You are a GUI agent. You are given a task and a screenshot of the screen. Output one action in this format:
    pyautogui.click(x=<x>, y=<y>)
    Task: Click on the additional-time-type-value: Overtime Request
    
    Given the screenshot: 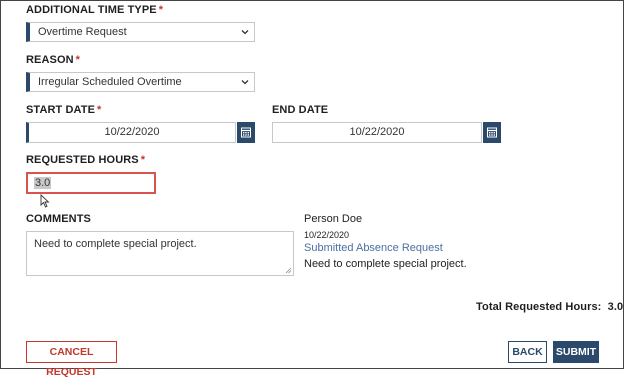 What is the action you would take?
    pyautogui.click(x=82, y=32)
    